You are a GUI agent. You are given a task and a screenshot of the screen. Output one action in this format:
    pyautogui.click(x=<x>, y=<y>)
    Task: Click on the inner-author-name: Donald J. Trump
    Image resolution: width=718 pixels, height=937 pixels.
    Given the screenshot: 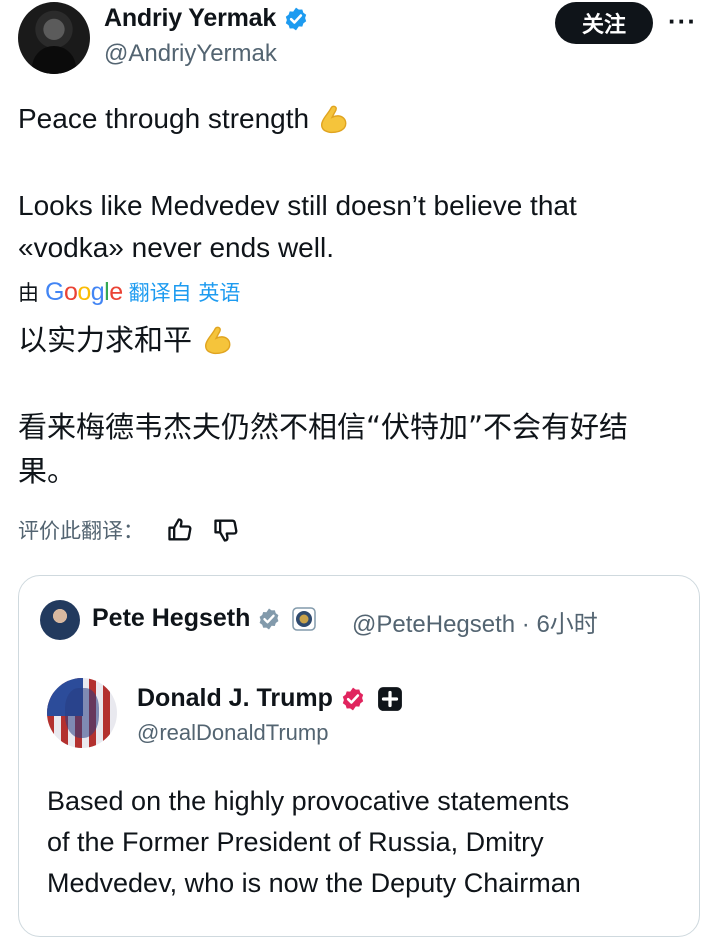 What is the action you would take?
    pyautogui.click(x=235, y=698)
    